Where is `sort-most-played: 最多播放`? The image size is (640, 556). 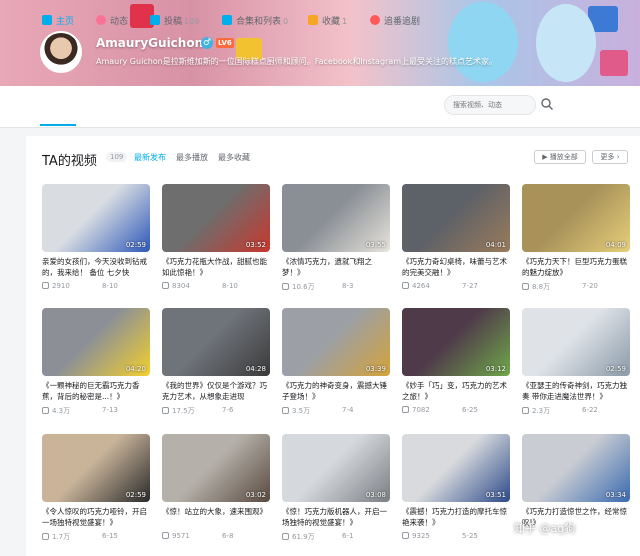
sort-most-played: 最多播放 is located at coordinates (192, 157).